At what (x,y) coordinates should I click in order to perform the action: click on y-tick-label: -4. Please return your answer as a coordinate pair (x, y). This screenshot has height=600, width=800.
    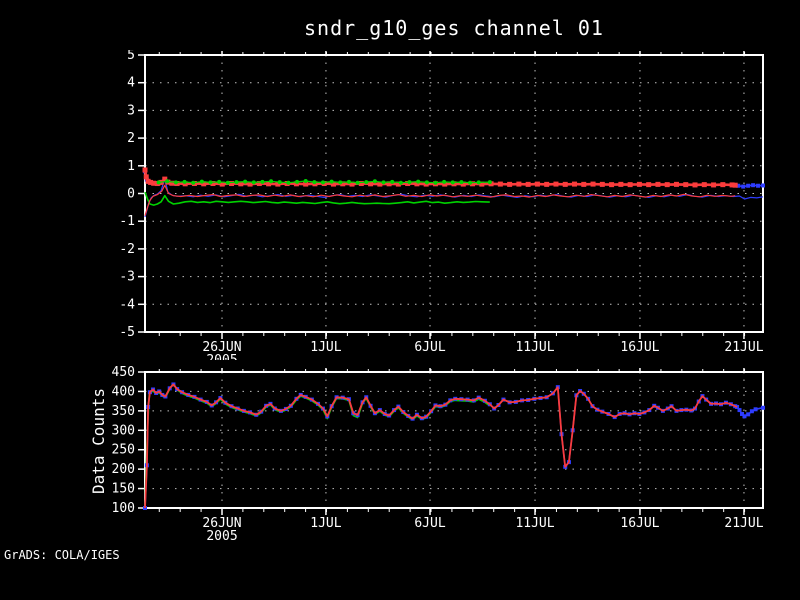
    Looking at the image, I should click on (127, 304).